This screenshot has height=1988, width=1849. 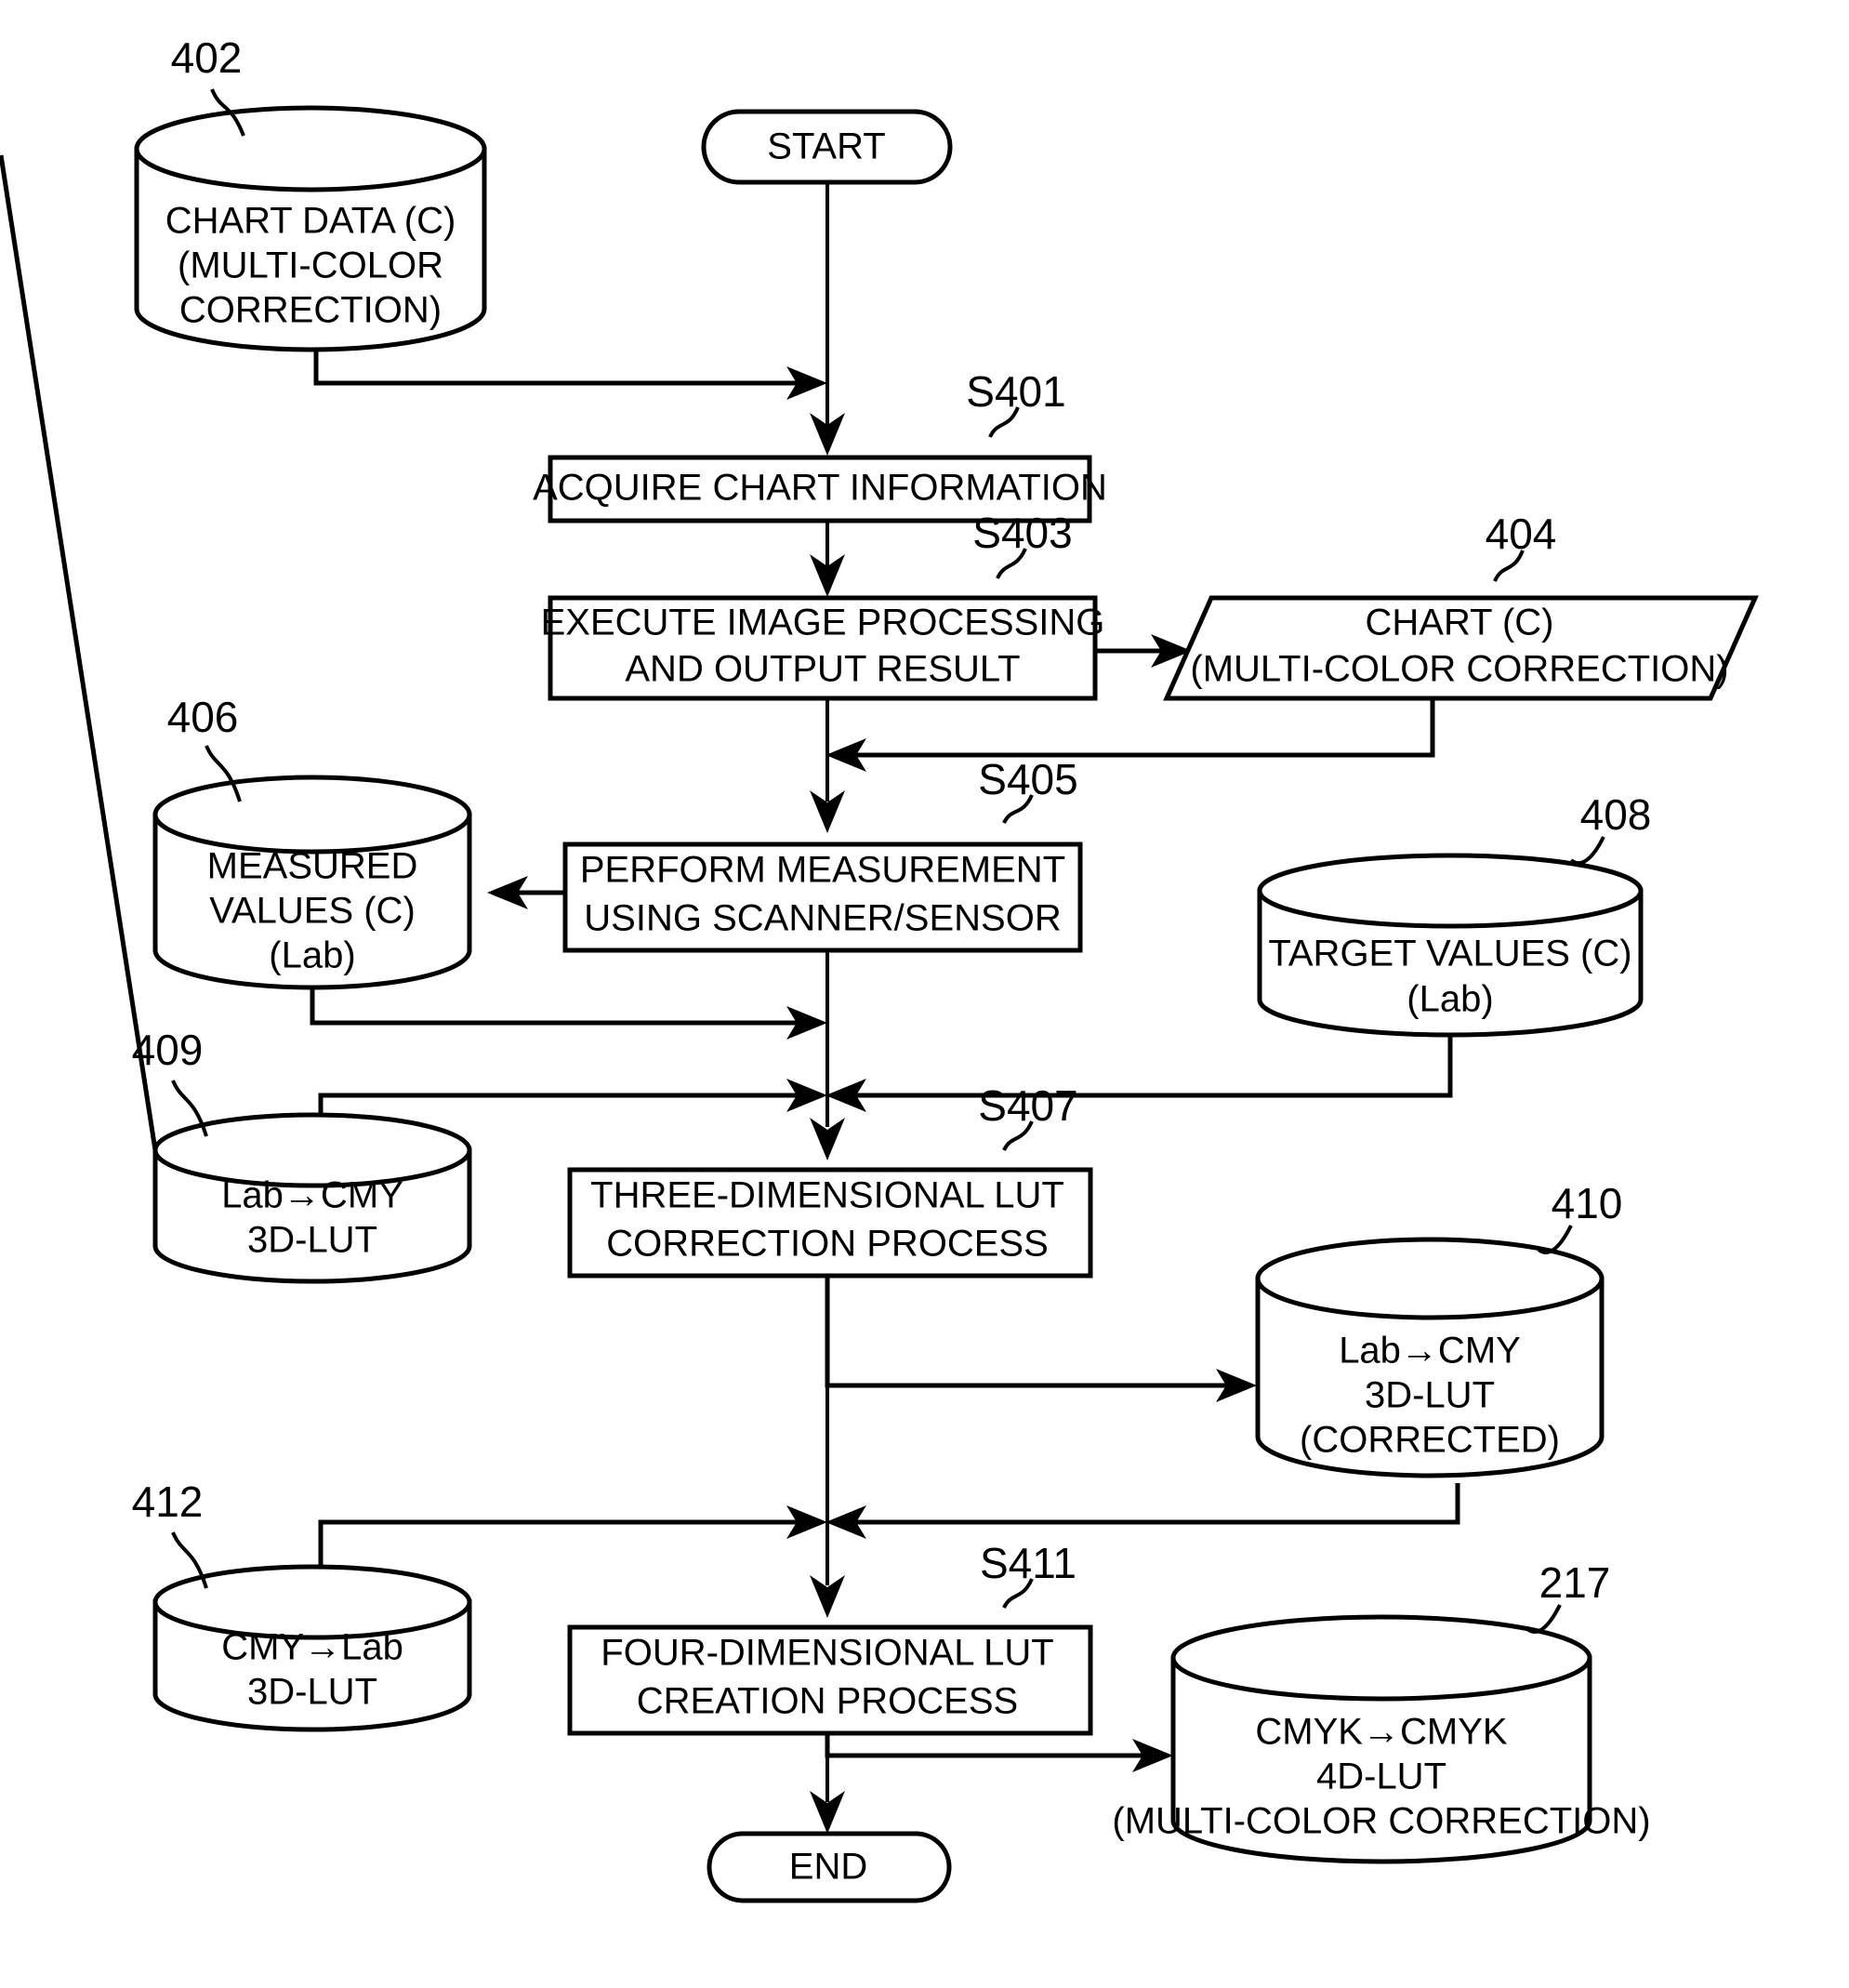 I want to click on process-s403-line1: EXECUTE IMAGE PROCESSING, so click(x=823, y=623).